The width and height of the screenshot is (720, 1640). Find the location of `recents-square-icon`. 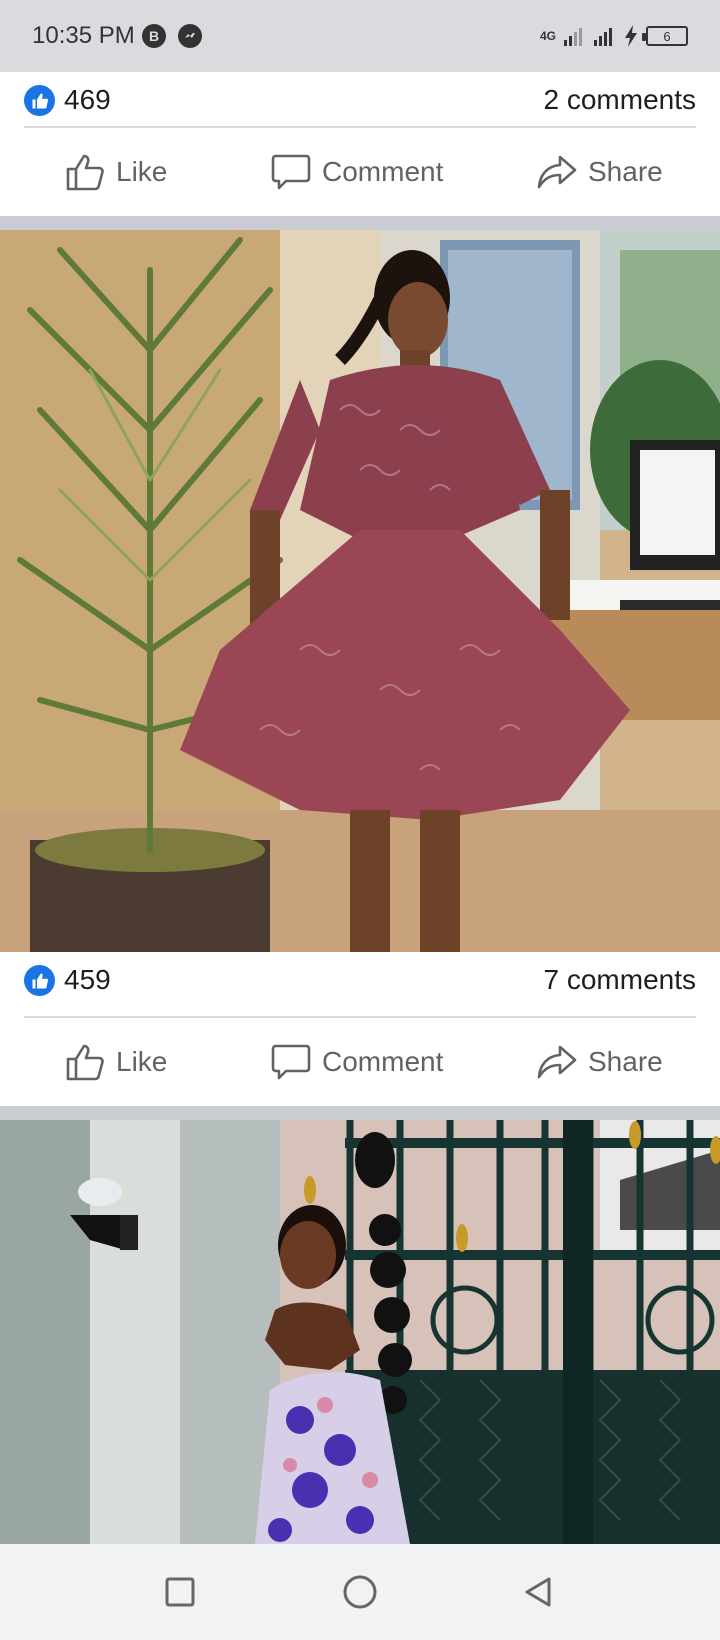

recents-square-icon is located at coordinates (180, 1592).